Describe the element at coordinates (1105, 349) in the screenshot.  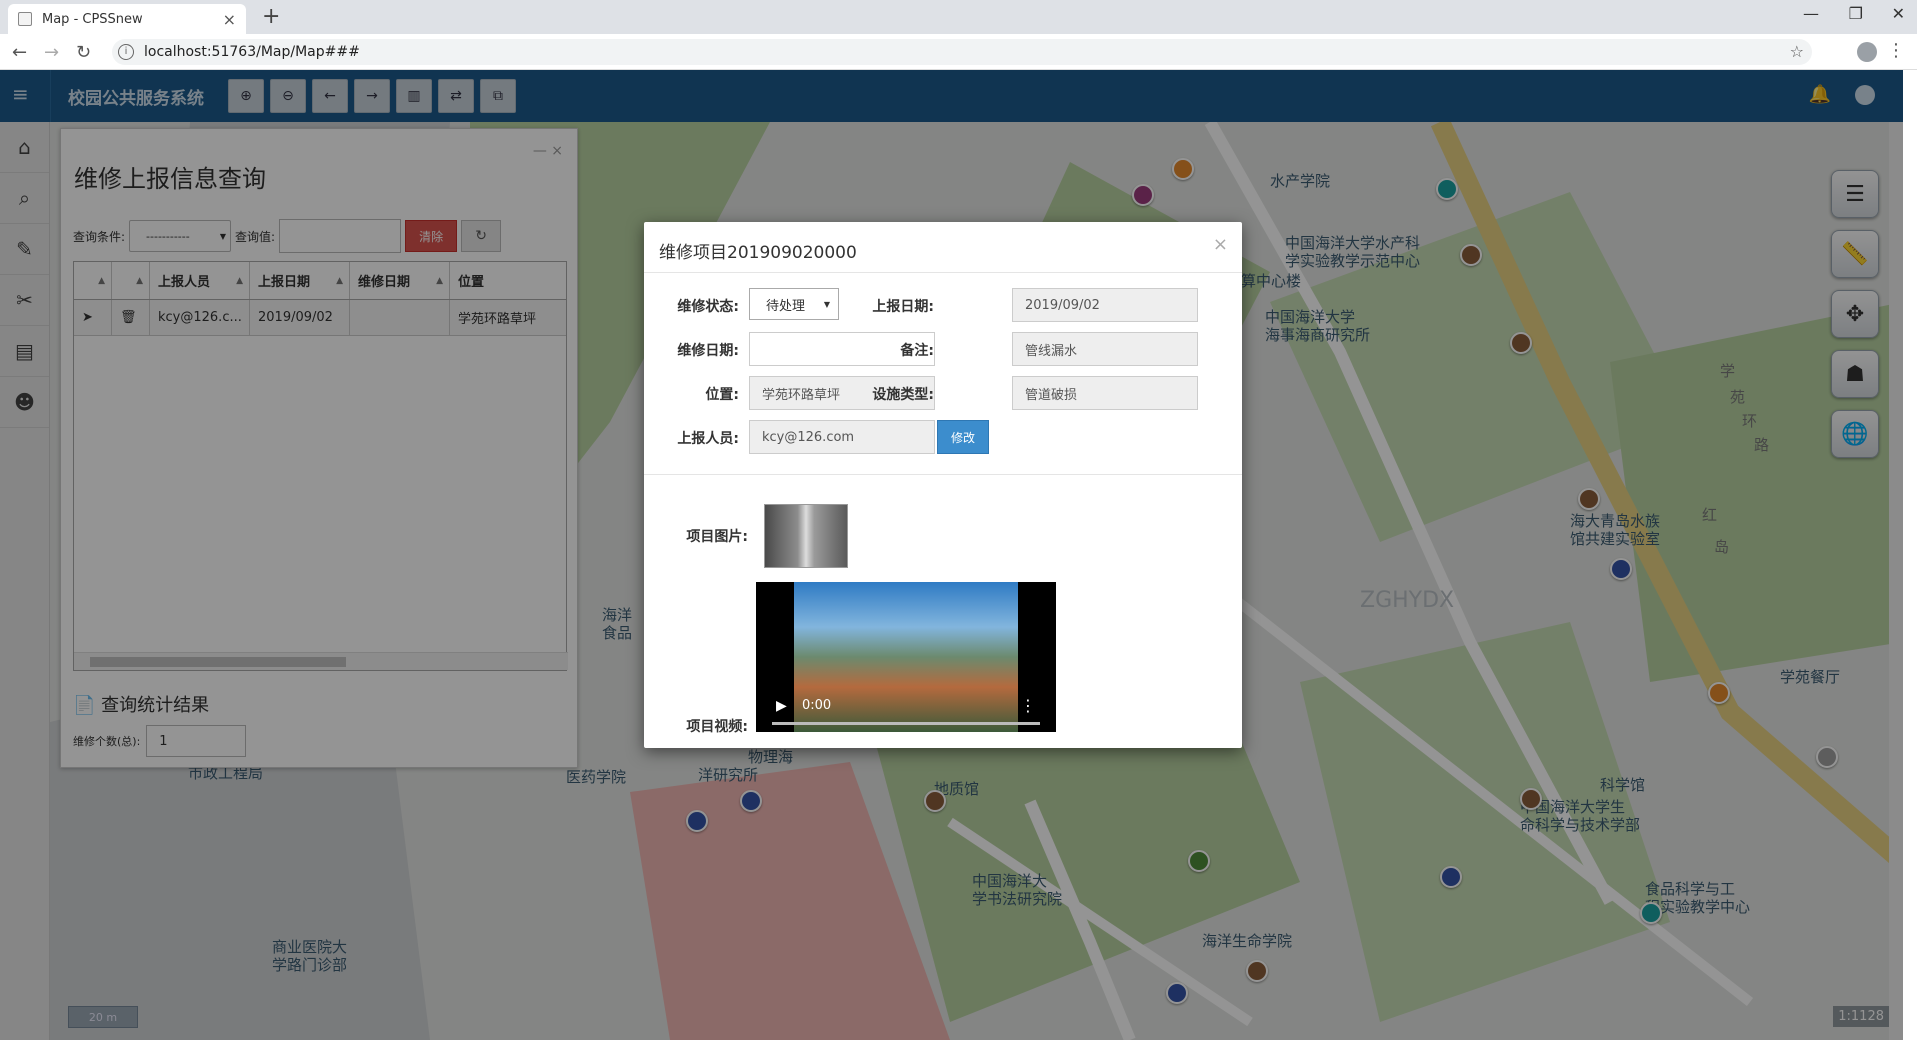
I see `remark-field: 管线漏水` at that location.